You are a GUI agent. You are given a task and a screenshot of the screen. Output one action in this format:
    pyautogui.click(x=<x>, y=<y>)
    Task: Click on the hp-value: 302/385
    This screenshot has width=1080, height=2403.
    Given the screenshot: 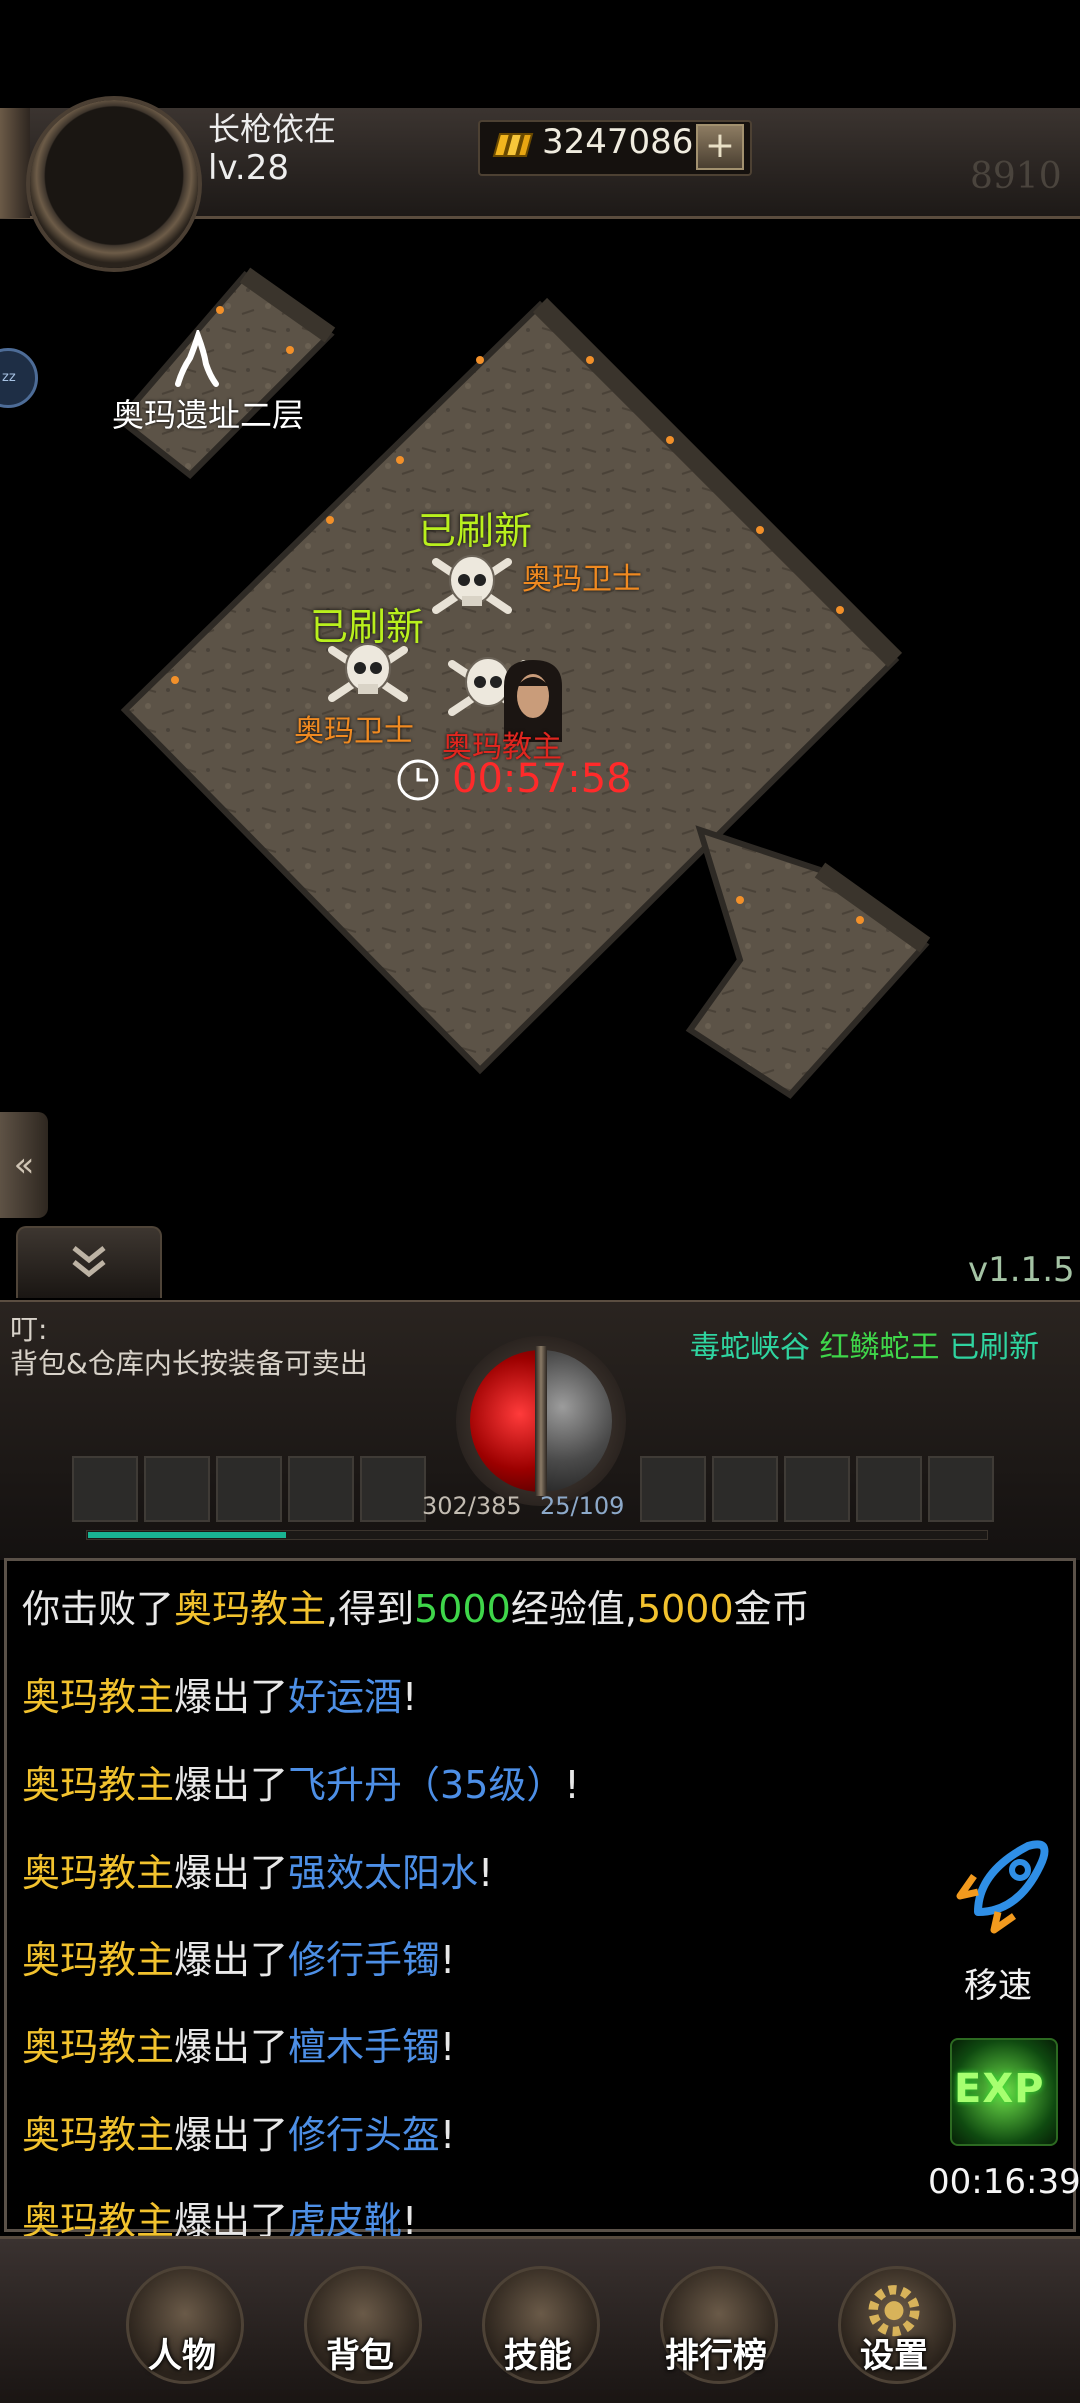 What is the action you would take?
    pyautogui.click(x=472, y=1506)
    